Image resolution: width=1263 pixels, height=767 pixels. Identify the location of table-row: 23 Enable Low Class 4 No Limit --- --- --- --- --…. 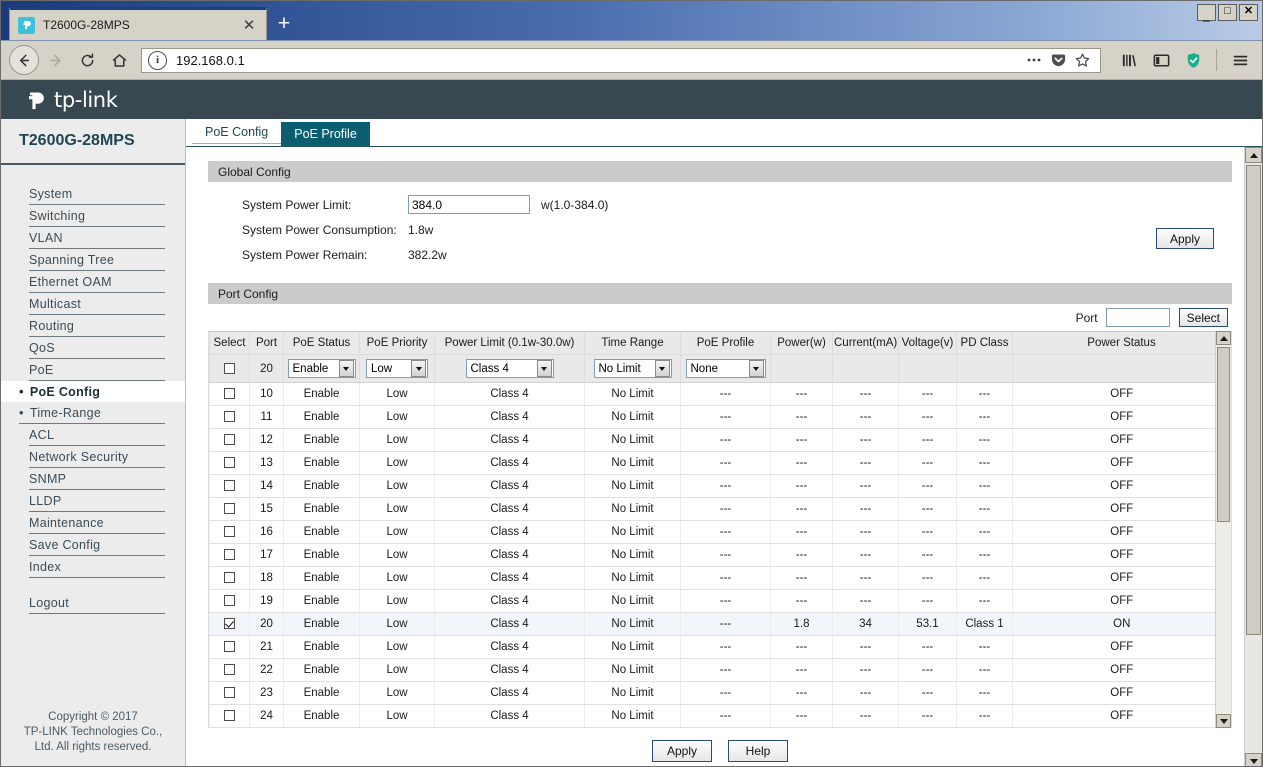
(720, 693).